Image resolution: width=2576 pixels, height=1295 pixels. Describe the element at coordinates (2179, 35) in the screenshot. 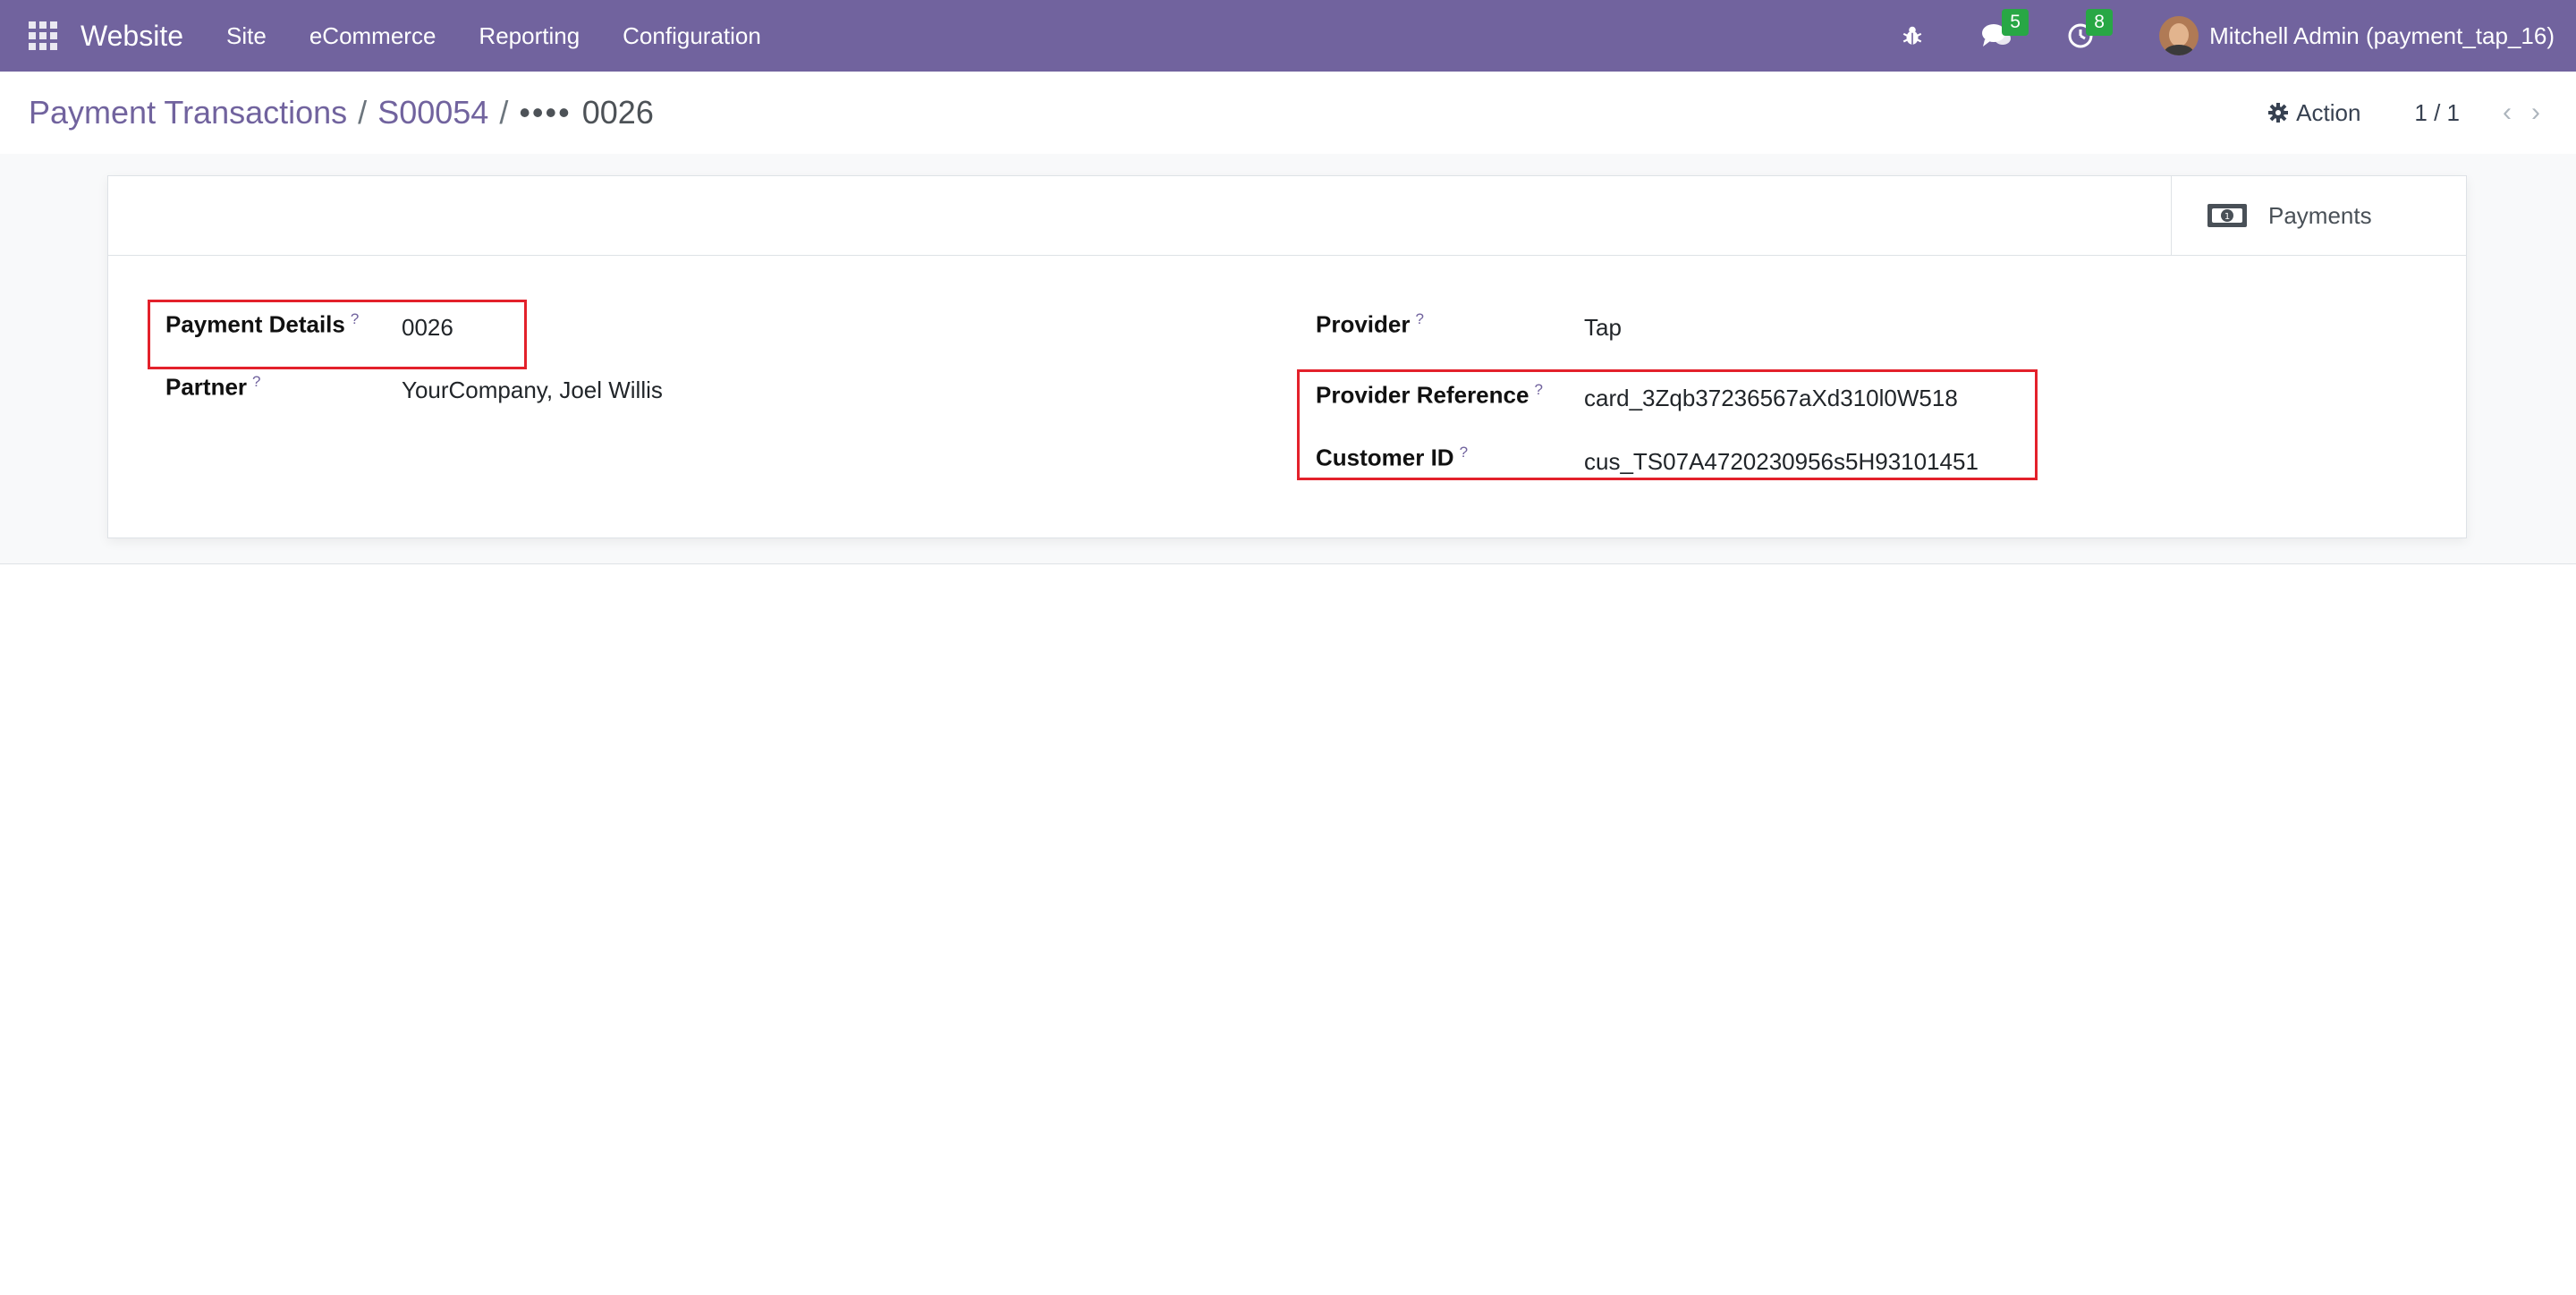

I see `user-avatar` at that location.